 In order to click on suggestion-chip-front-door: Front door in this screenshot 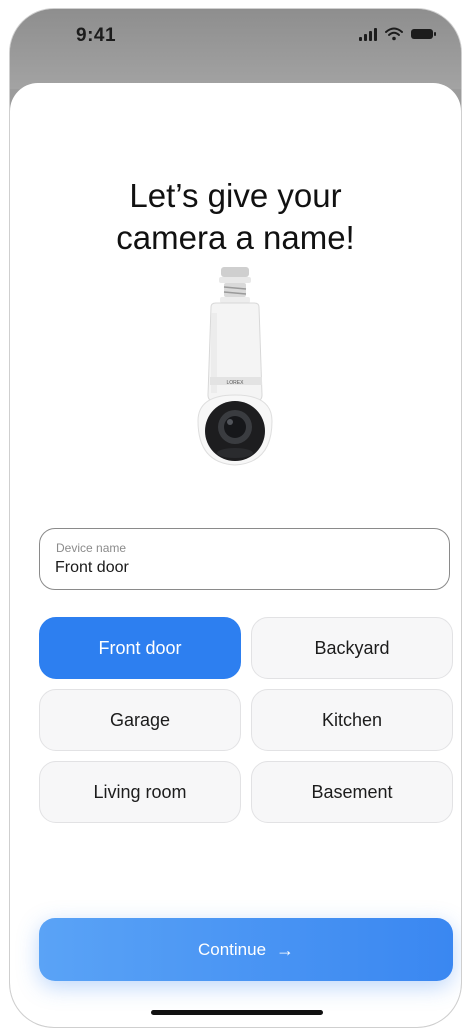, I will do `click(140, 648)`.